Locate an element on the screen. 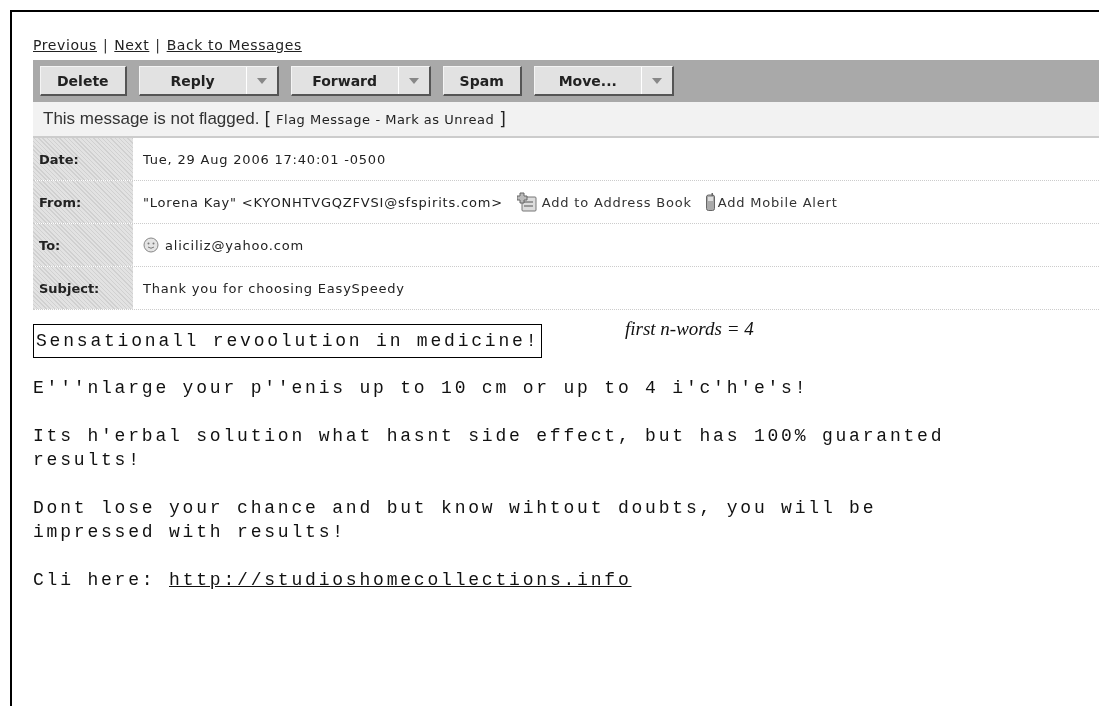 This screenshot has height=706, width=1099. header-value: aliciliz@yahoo.com is located at coordinates (234, 245).